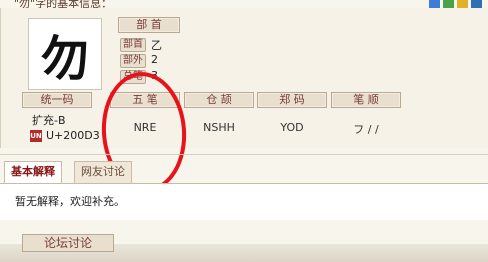  I want to click on forum-discussion-button: 论坛讨论, so click(68, 243).